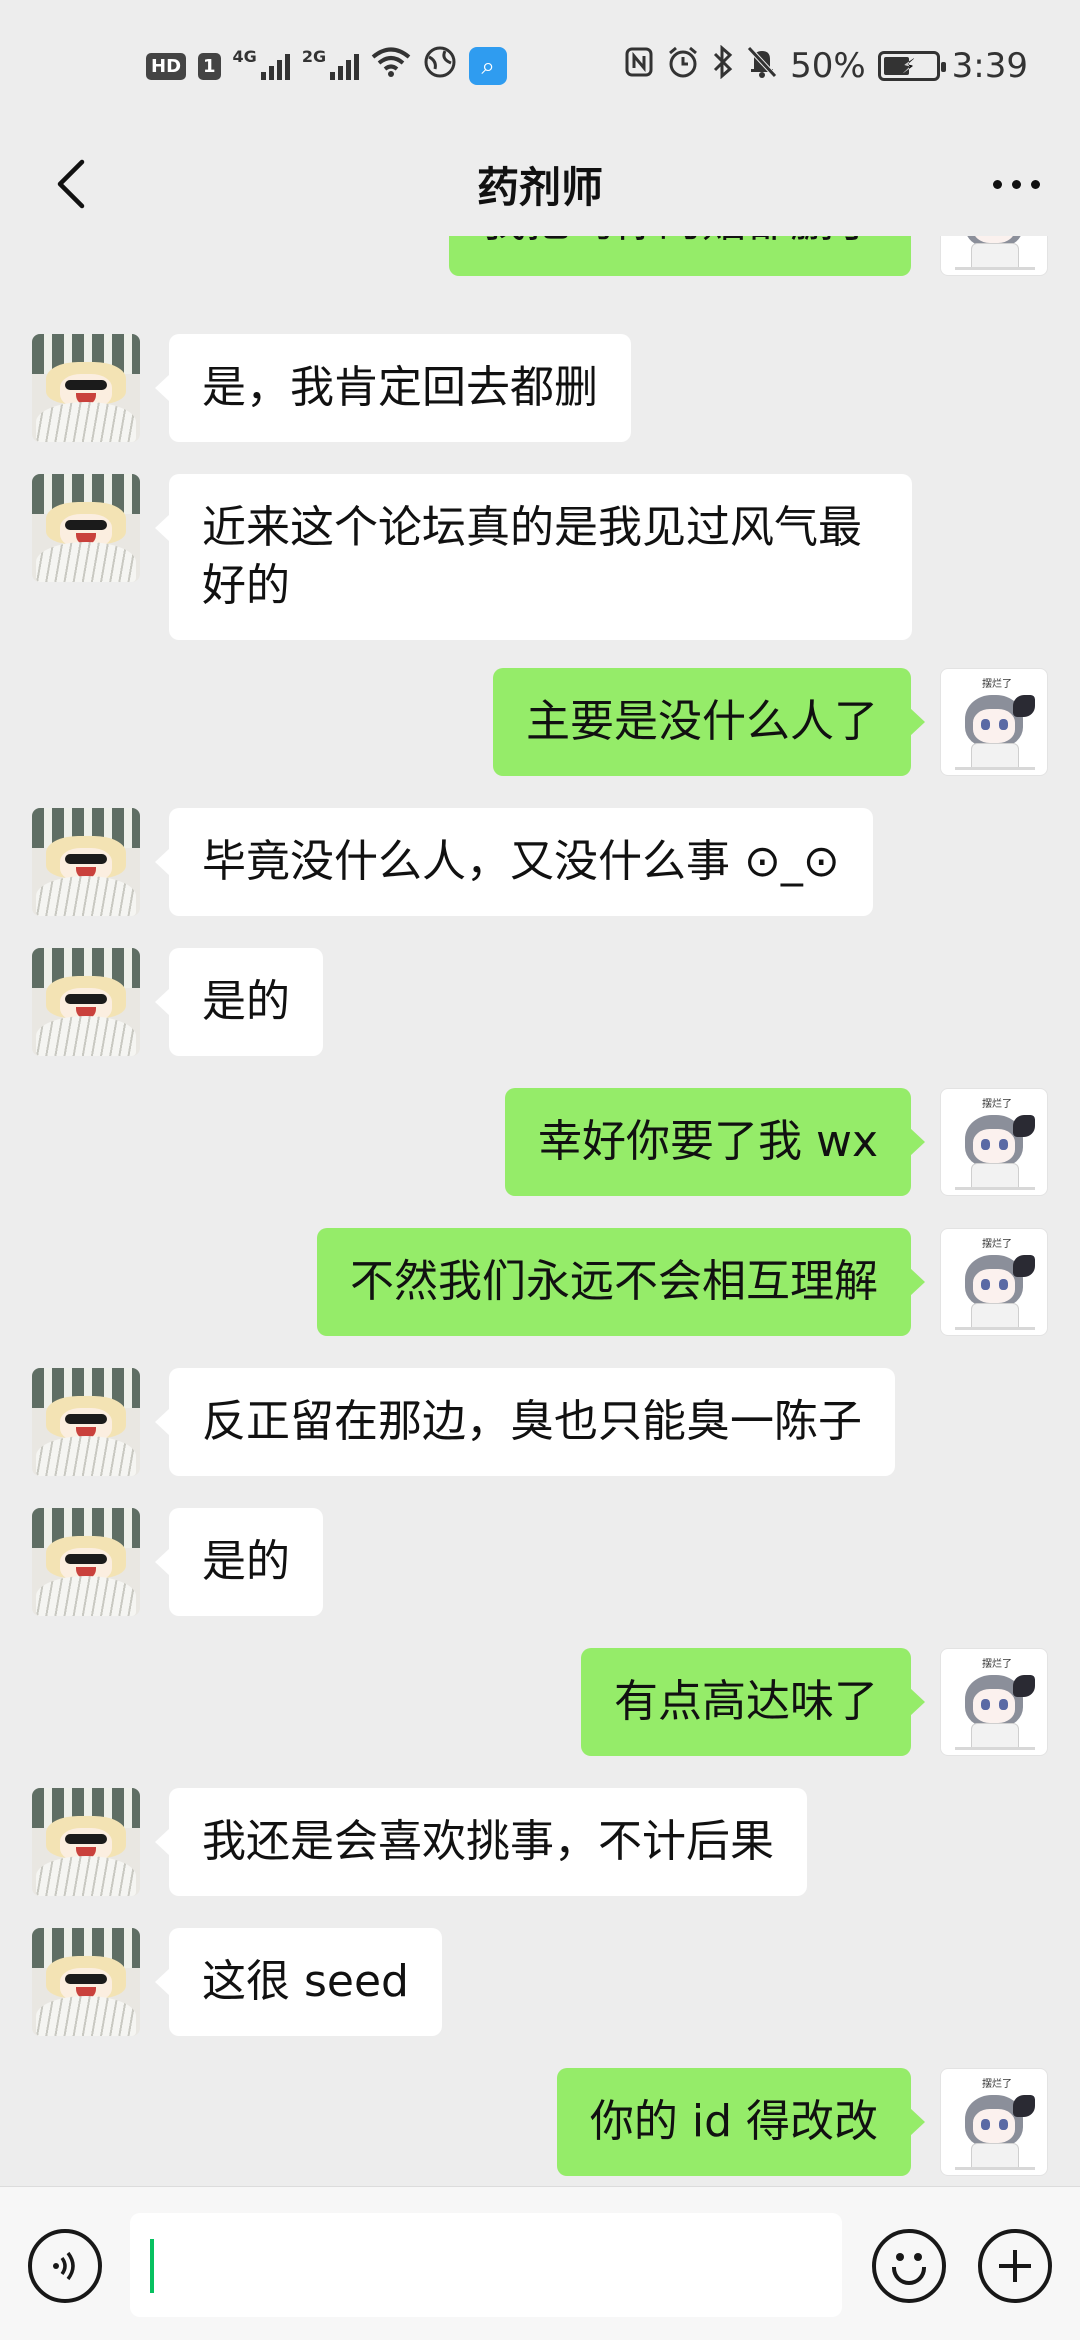 This screenshot has height=2340, width=1080. What do you see at coordinates (1016, 184) in the screenshot?
I see `more-icon` at bounding box center [1016, 184].